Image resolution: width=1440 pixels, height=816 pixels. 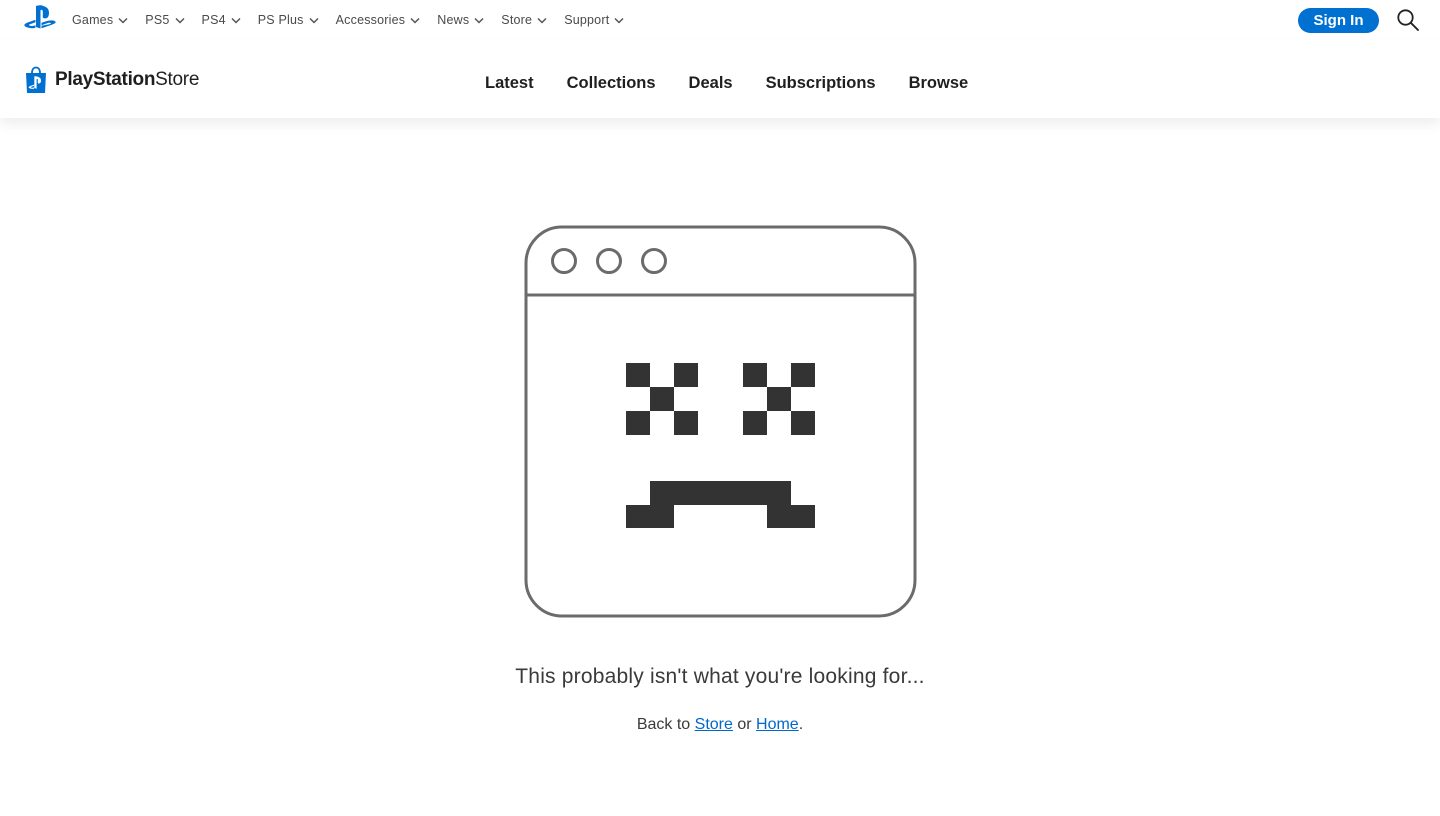 What do you see at coordinates (213, 20) in the screenshot?
I see `nav-link-label: PS4` at bounding box center [213, 20].